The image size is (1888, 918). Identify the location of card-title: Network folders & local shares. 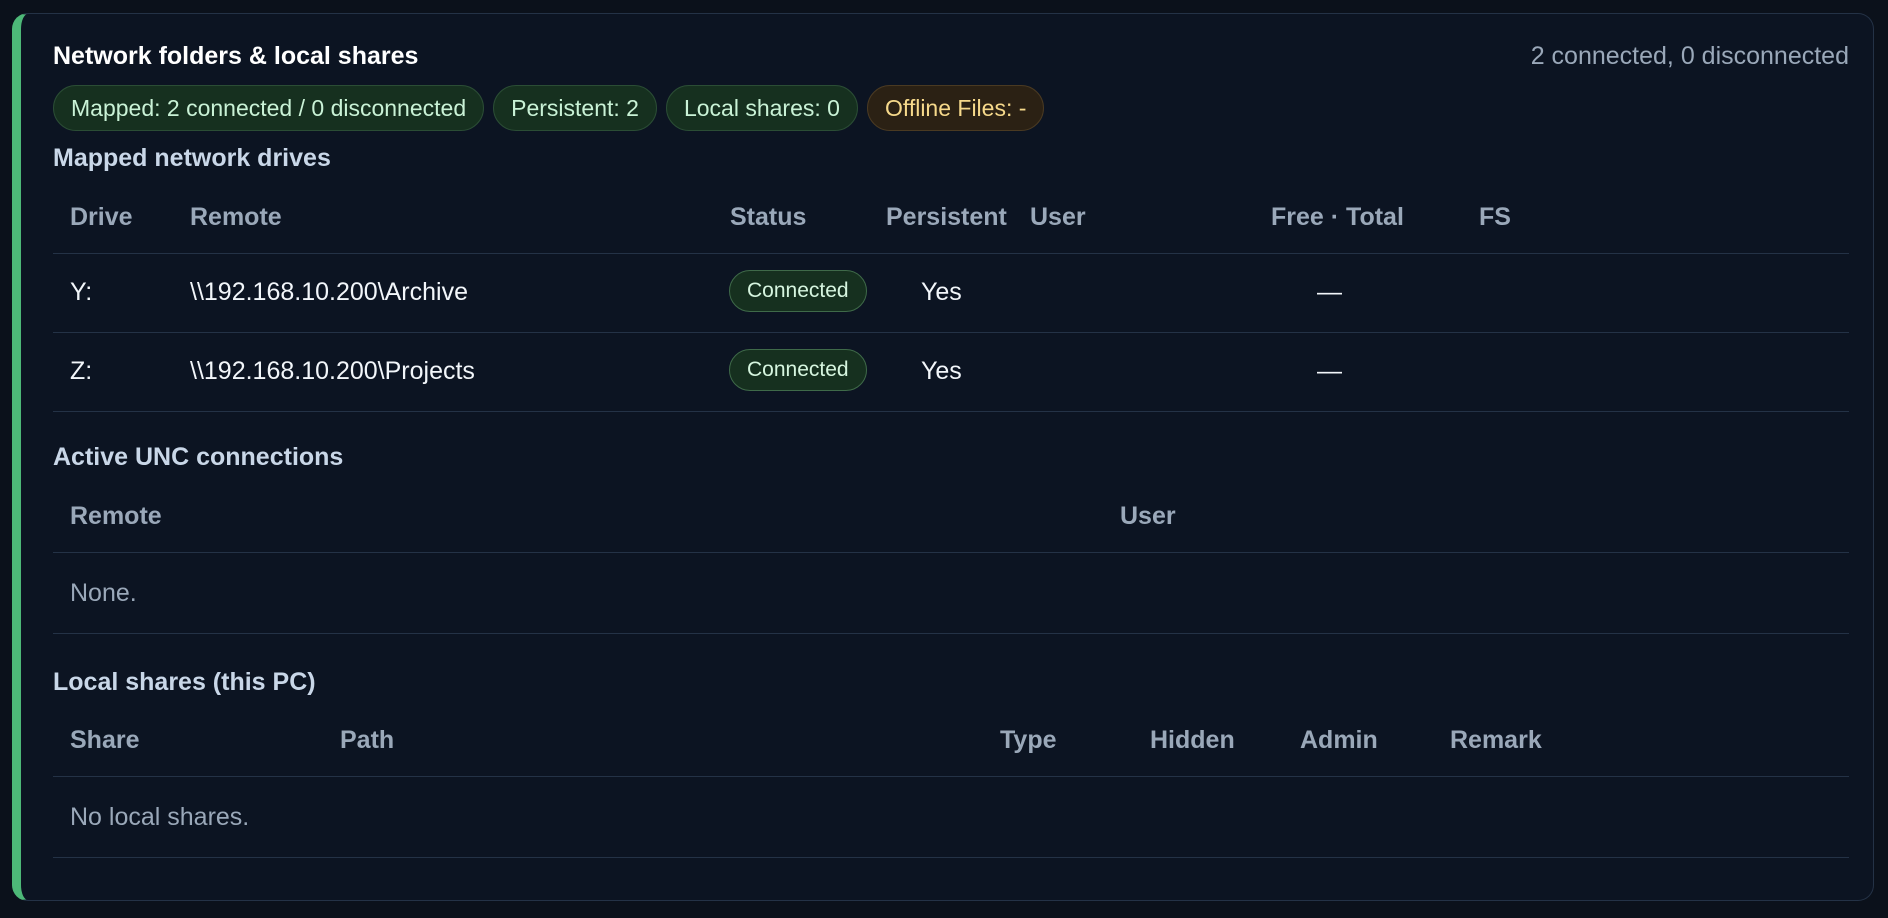
(236, 56).